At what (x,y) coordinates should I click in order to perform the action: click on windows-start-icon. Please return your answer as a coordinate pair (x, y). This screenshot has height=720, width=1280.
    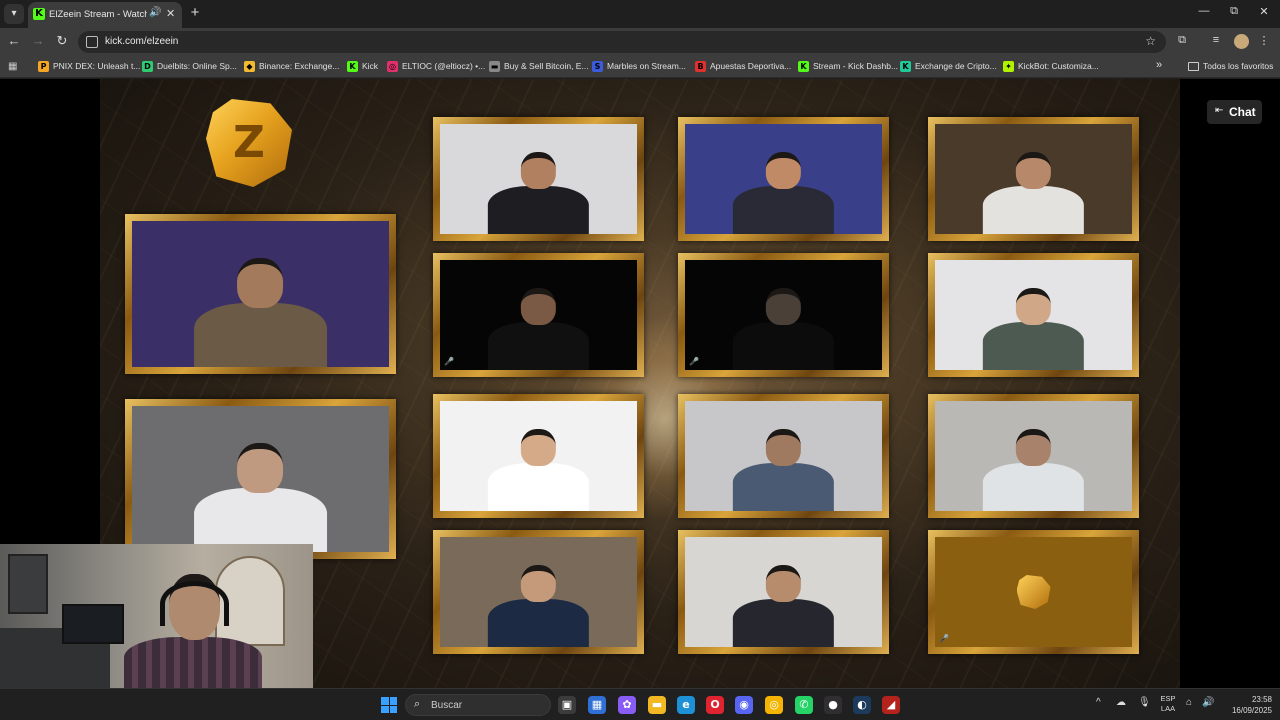
    Looking at the image, I should click on (389, 705).